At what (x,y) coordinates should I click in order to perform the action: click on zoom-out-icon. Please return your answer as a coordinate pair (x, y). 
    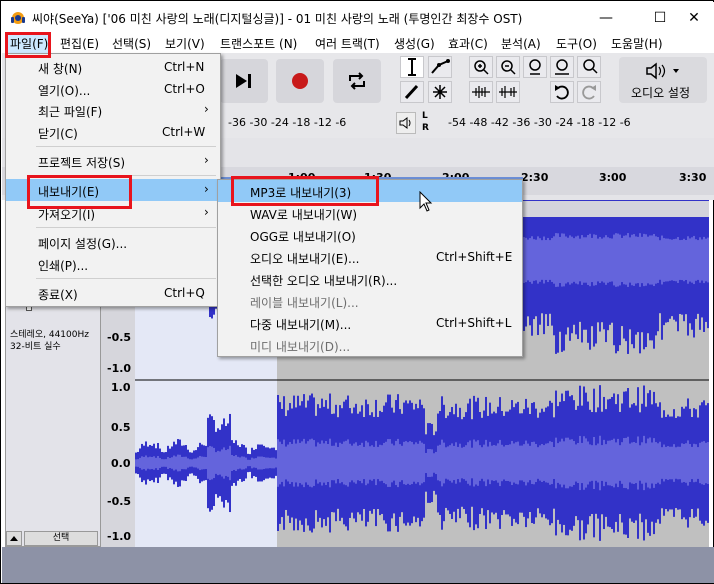
    Looking at the image, I should click on (508, 67).